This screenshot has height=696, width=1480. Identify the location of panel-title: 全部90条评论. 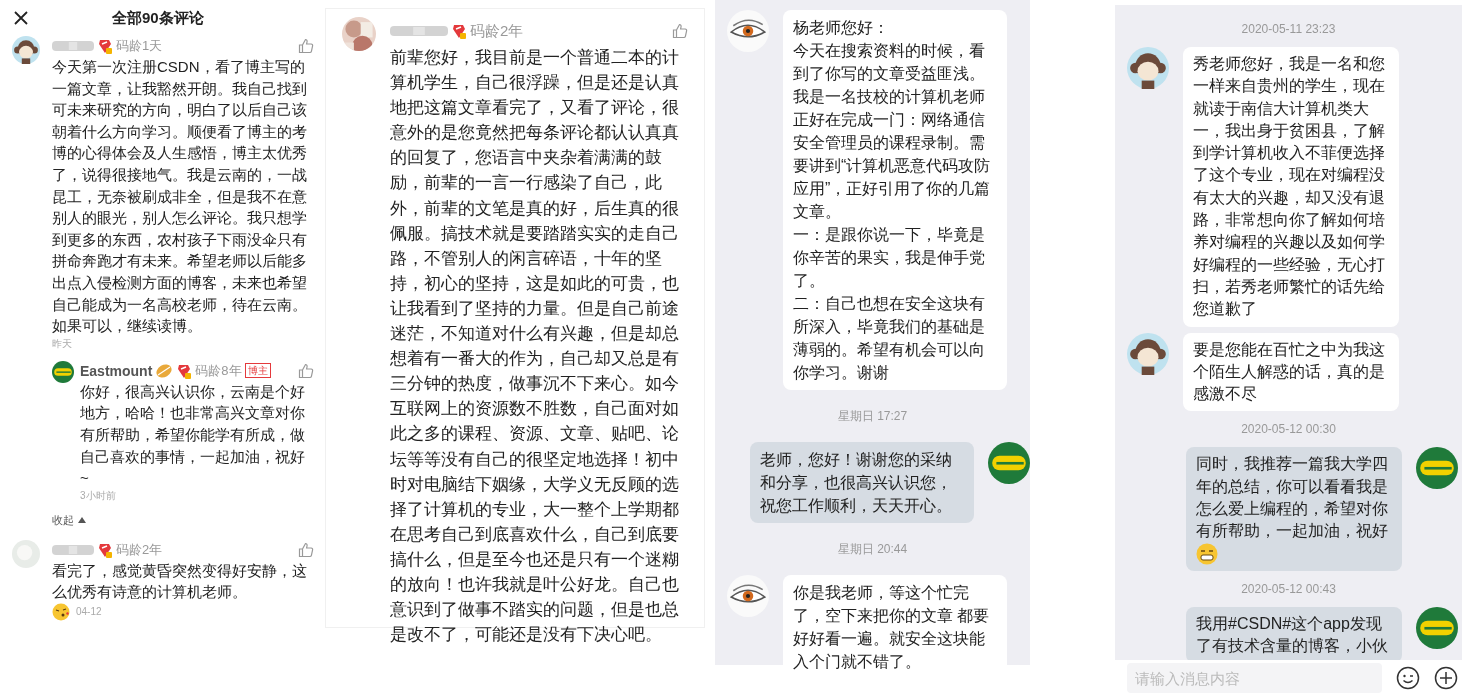
(158, 18).